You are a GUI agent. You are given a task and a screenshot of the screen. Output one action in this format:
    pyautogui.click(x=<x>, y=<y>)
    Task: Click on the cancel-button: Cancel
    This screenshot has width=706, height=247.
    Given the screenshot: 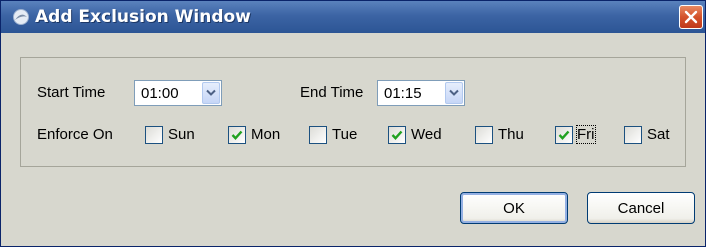 What is the action you would take?
    pyautogui.click(x=641, y=208)
    